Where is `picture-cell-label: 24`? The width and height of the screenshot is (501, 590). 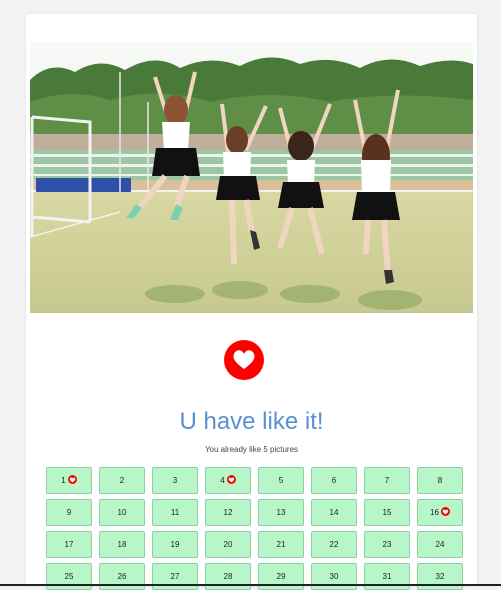
picture-cell-label: 24 is located at coordinates (440, 544).